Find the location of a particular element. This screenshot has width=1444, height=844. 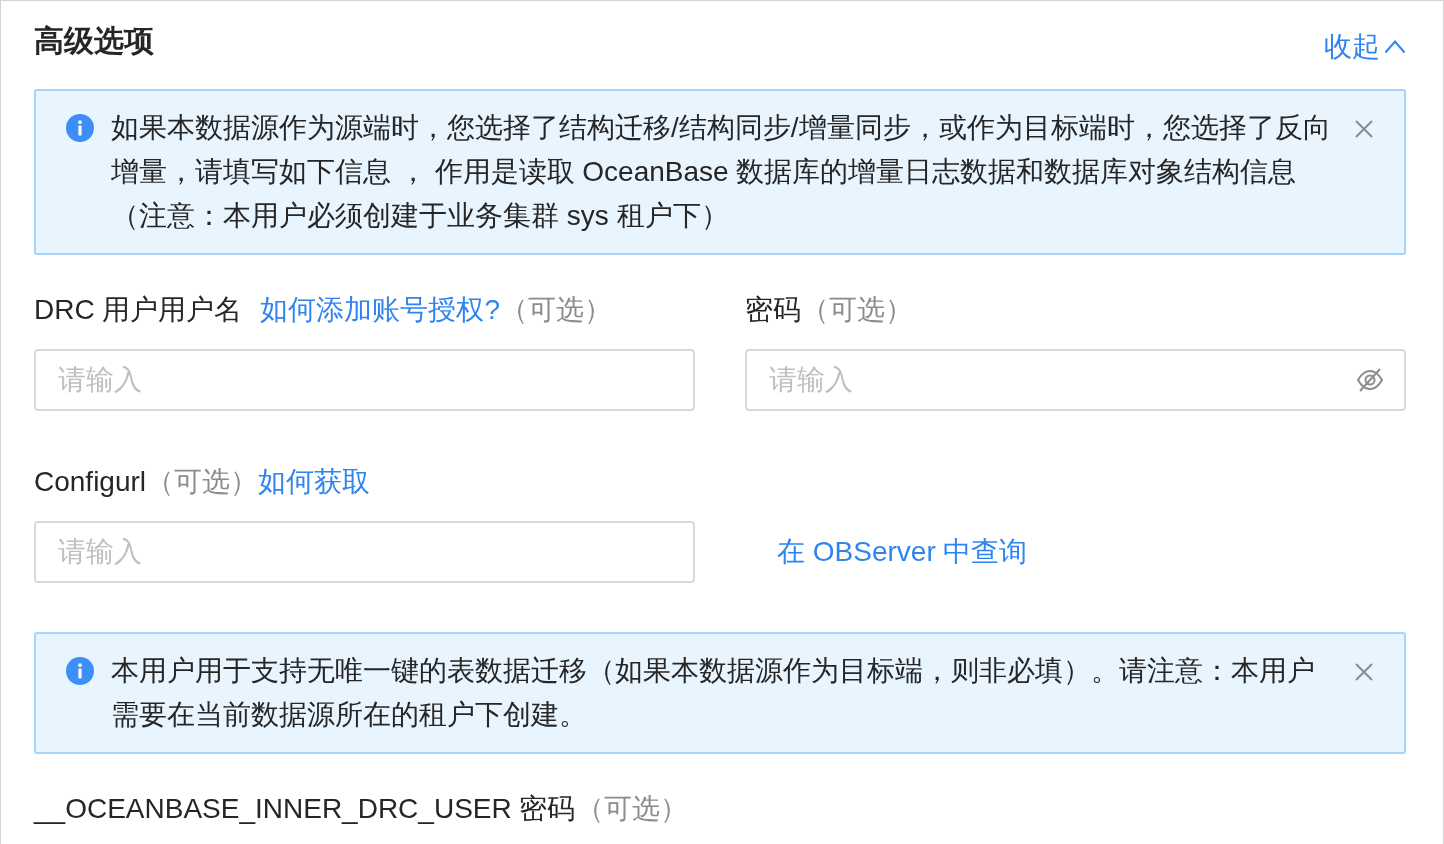

collapse-link: 收起 is located at coordinates (1365, 47).